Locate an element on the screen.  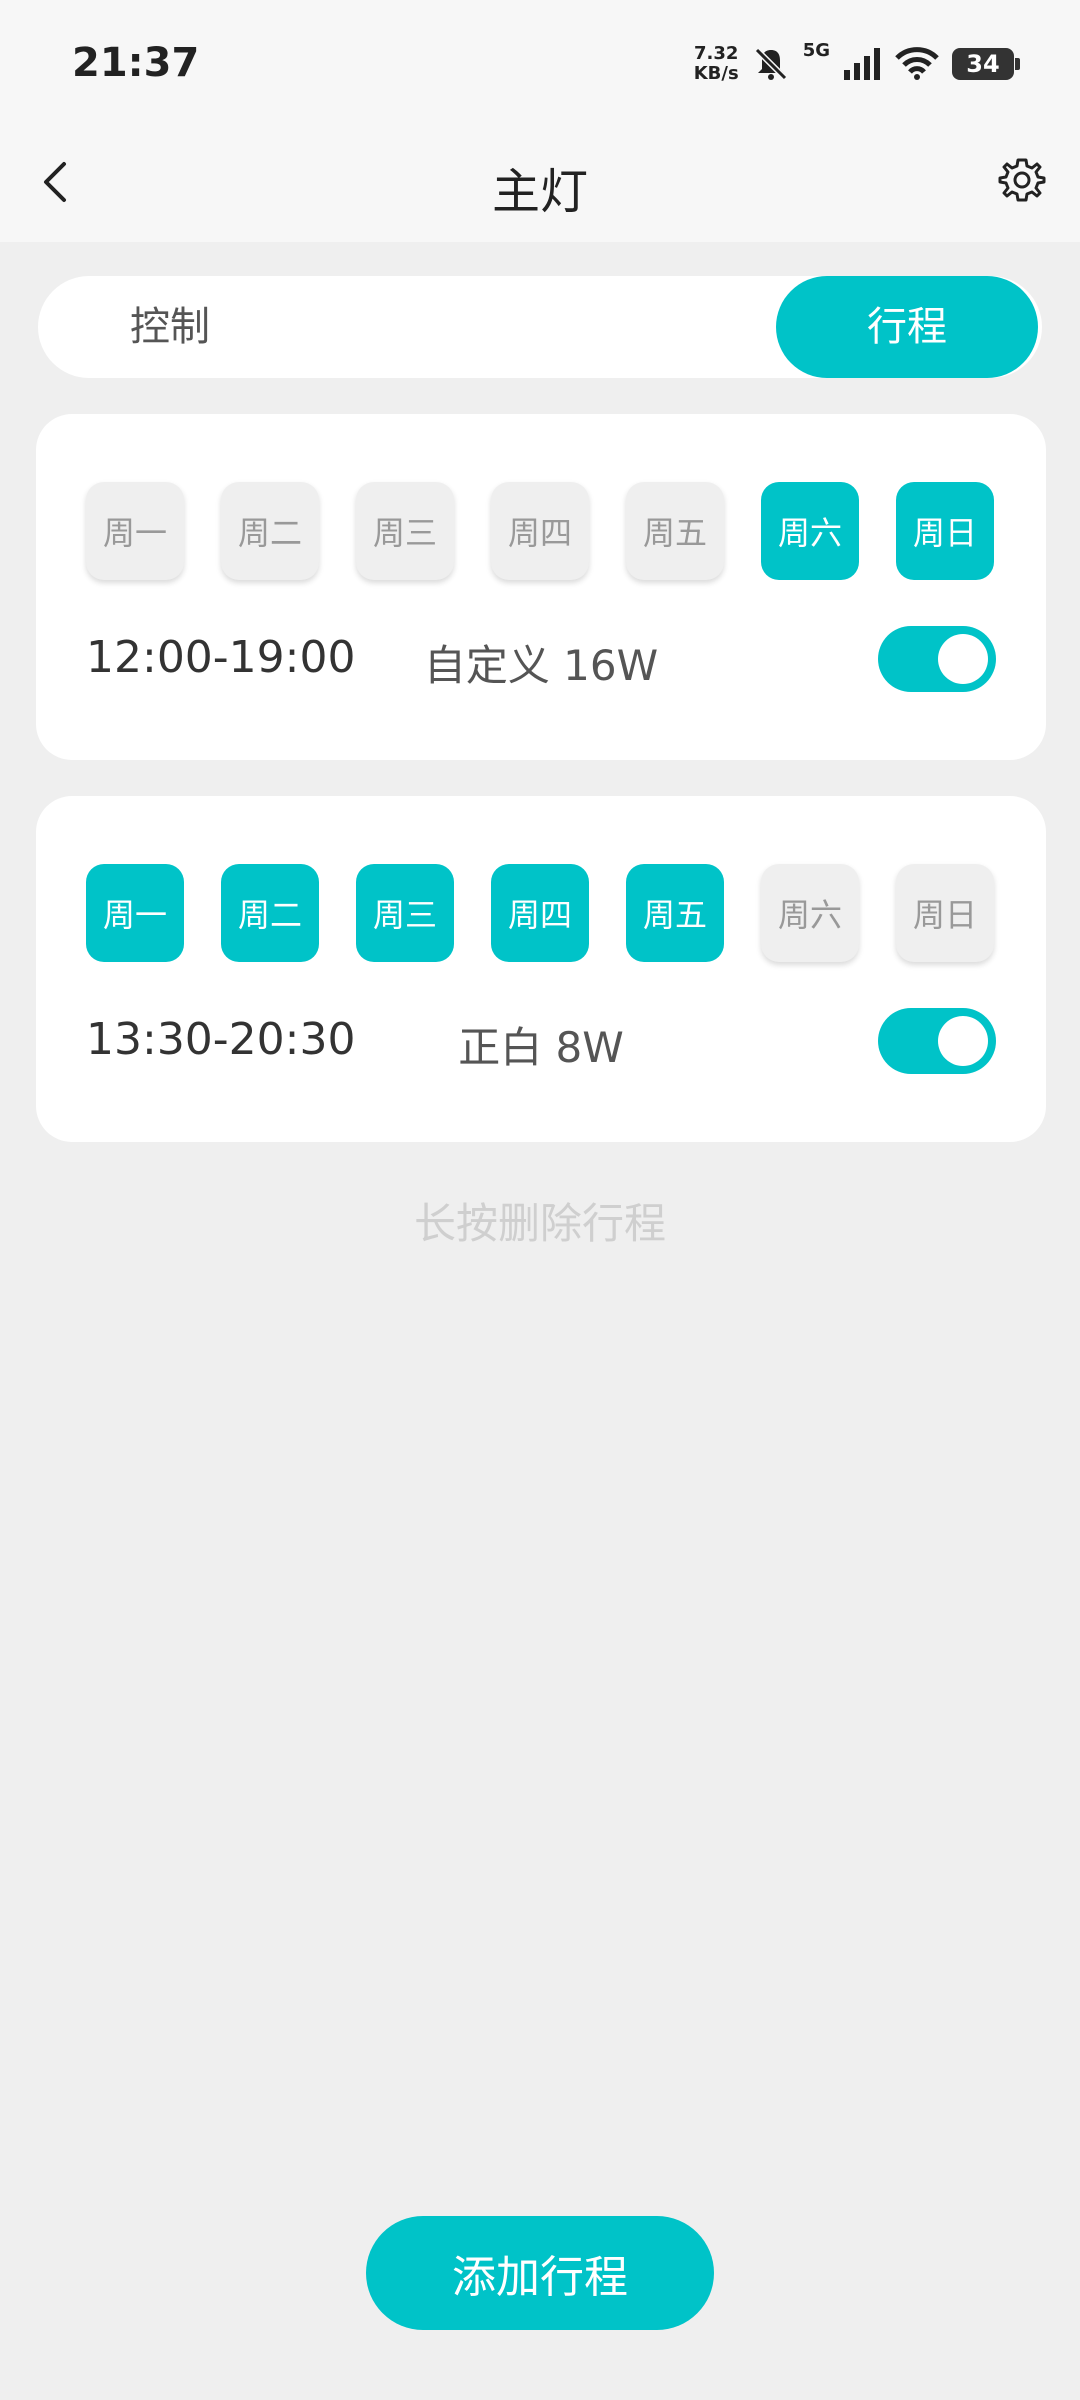
mute-icon is located at coordinates (771, 64).